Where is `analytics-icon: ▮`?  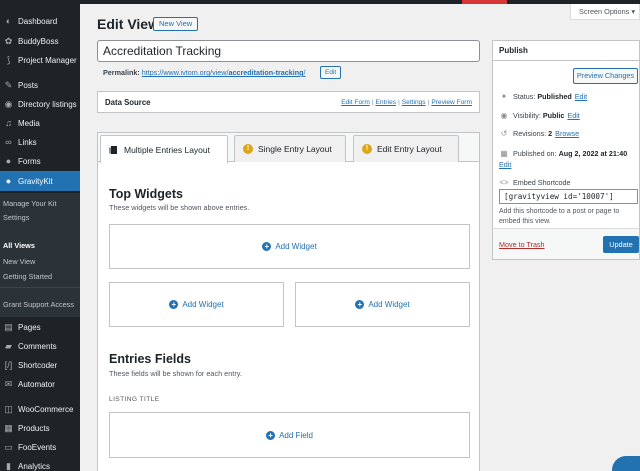 analytics-icon: ▮ is located at coordinates (8, 465).